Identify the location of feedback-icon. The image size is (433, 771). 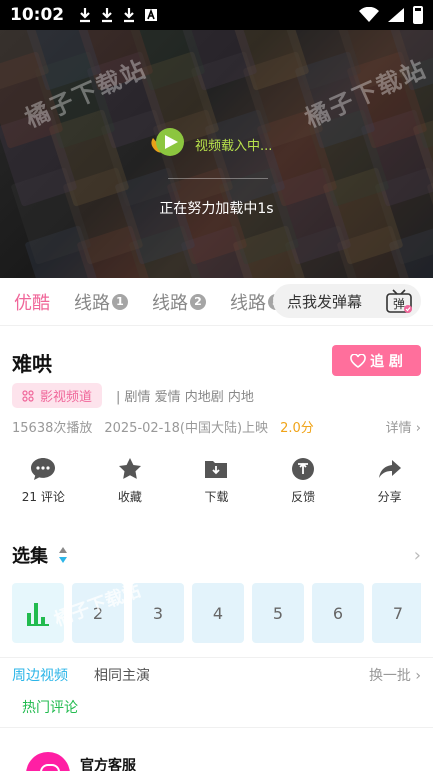
(303, 469).